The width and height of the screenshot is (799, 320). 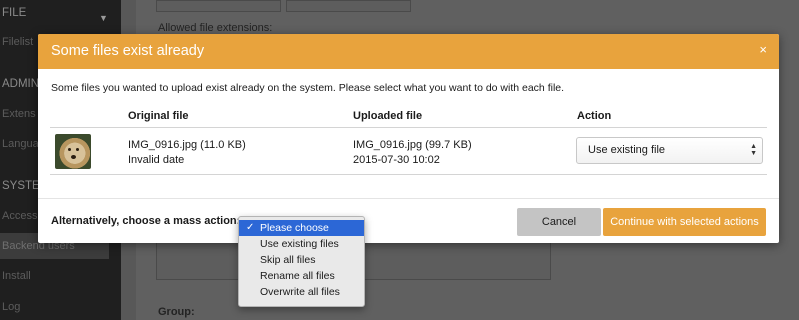 I want to click on continue-button: Continue with selected actions, so click(x=684, y=222).